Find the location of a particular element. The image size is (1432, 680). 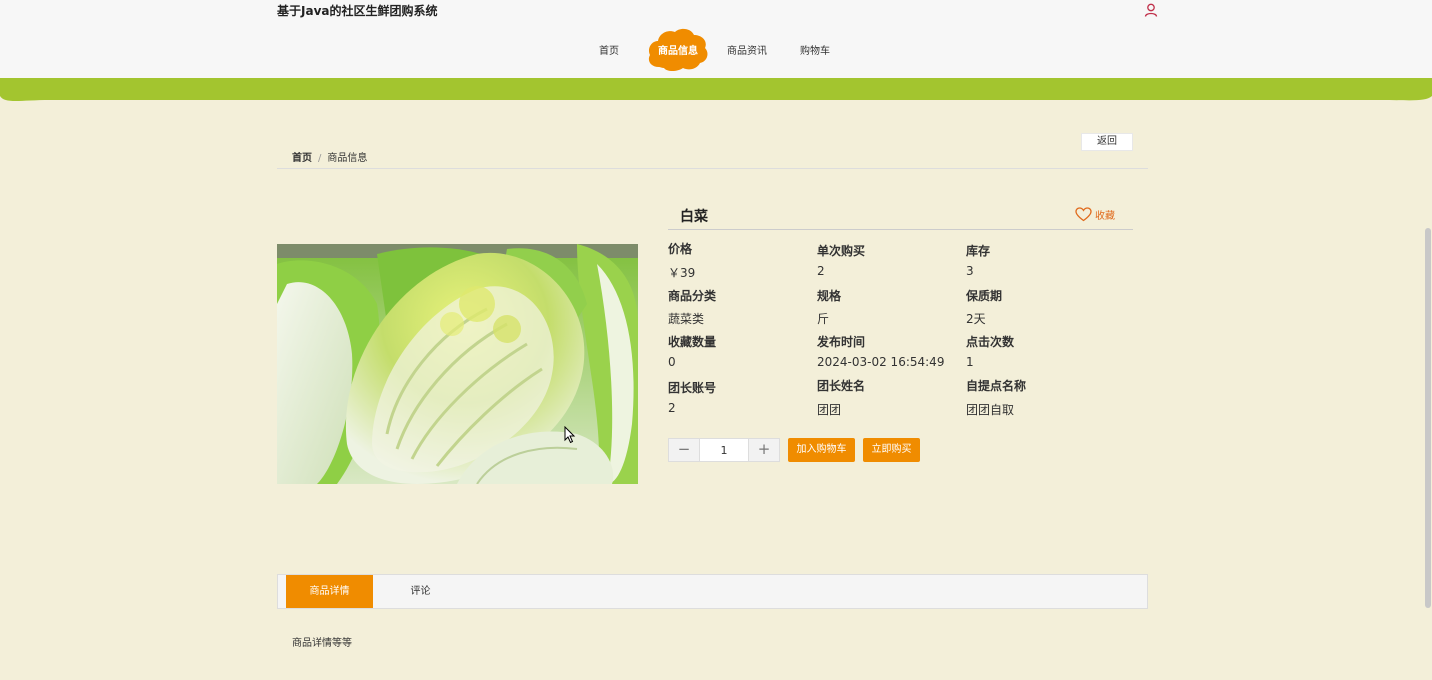

tab-comments: 评论 is located at coordinates (420, 591).